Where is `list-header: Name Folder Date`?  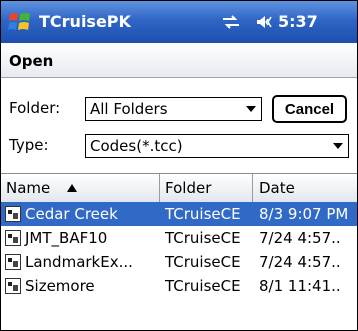
list-header: Name Folder Date is located at coordinates (179, 188).